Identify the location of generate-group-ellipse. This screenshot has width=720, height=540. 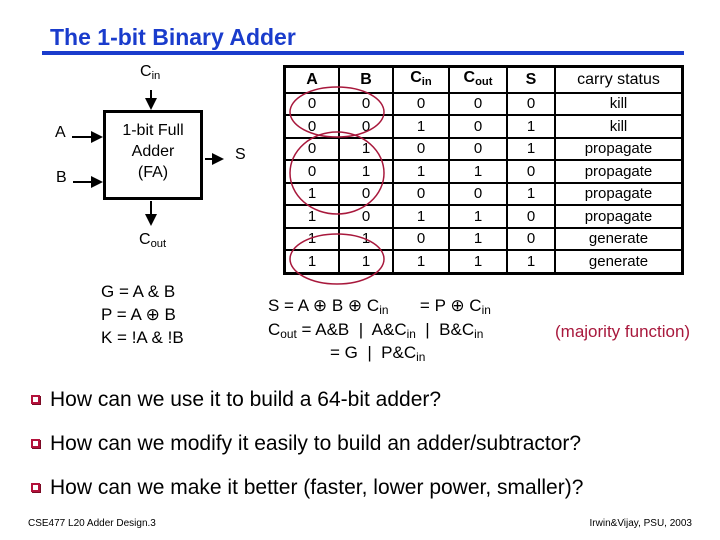
(337, 259).